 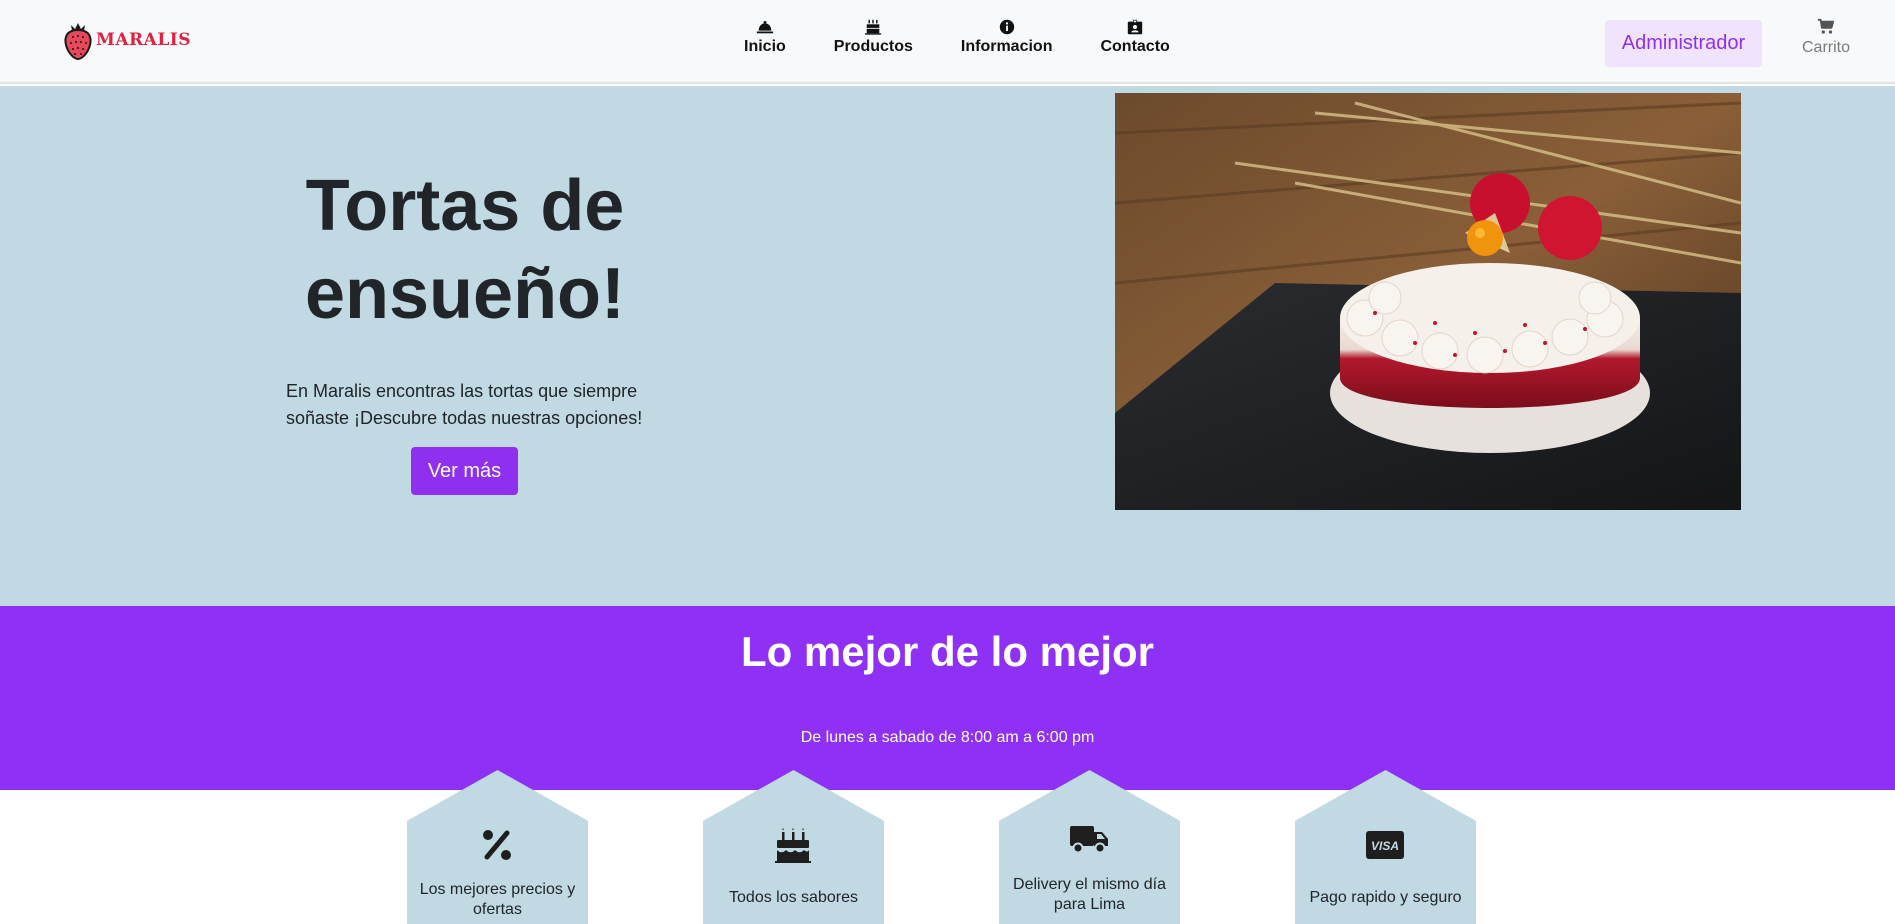 What do you see at coordinates (1825, 47) in the screenshot?
I see `cart-label: Carrito` at bounding box center [1825, 47].